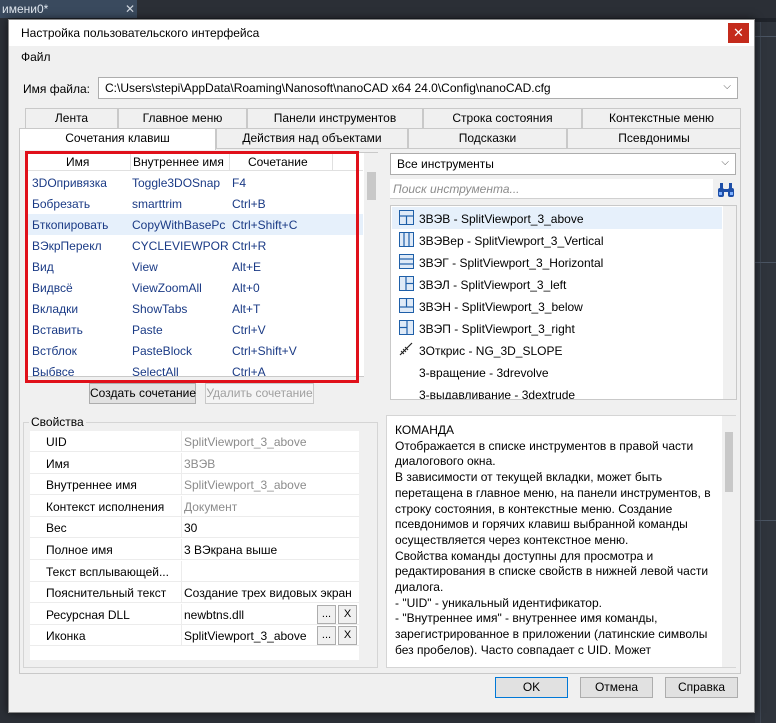 Image resolution: width=776 pixels, height=723 pixels. What do you see at coordinates (729, 302) in the screenshot?
I see `tools-list-scrollbar` at bounding box center [729, 302].